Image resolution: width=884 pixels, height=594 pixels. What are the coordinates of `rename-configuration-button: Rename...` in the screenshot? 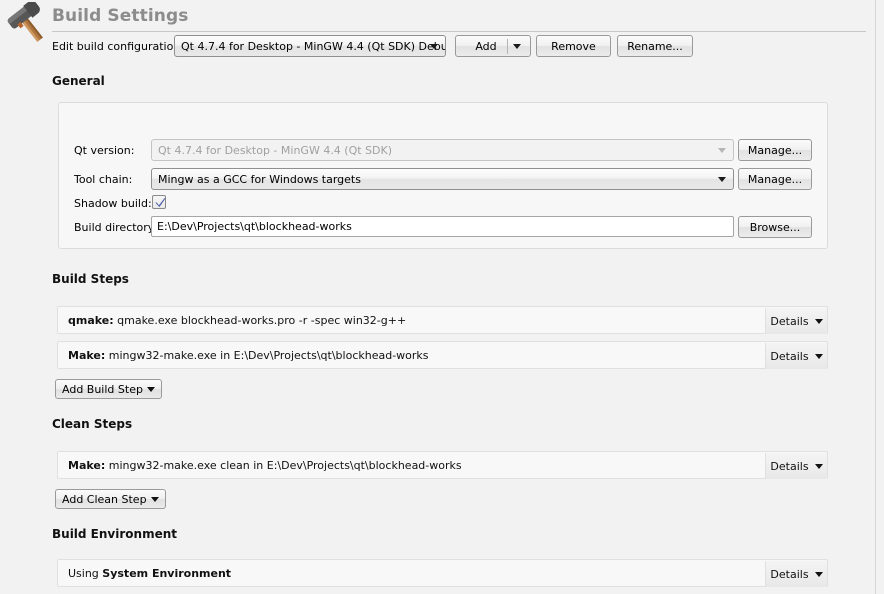 It's located at (655, 46).